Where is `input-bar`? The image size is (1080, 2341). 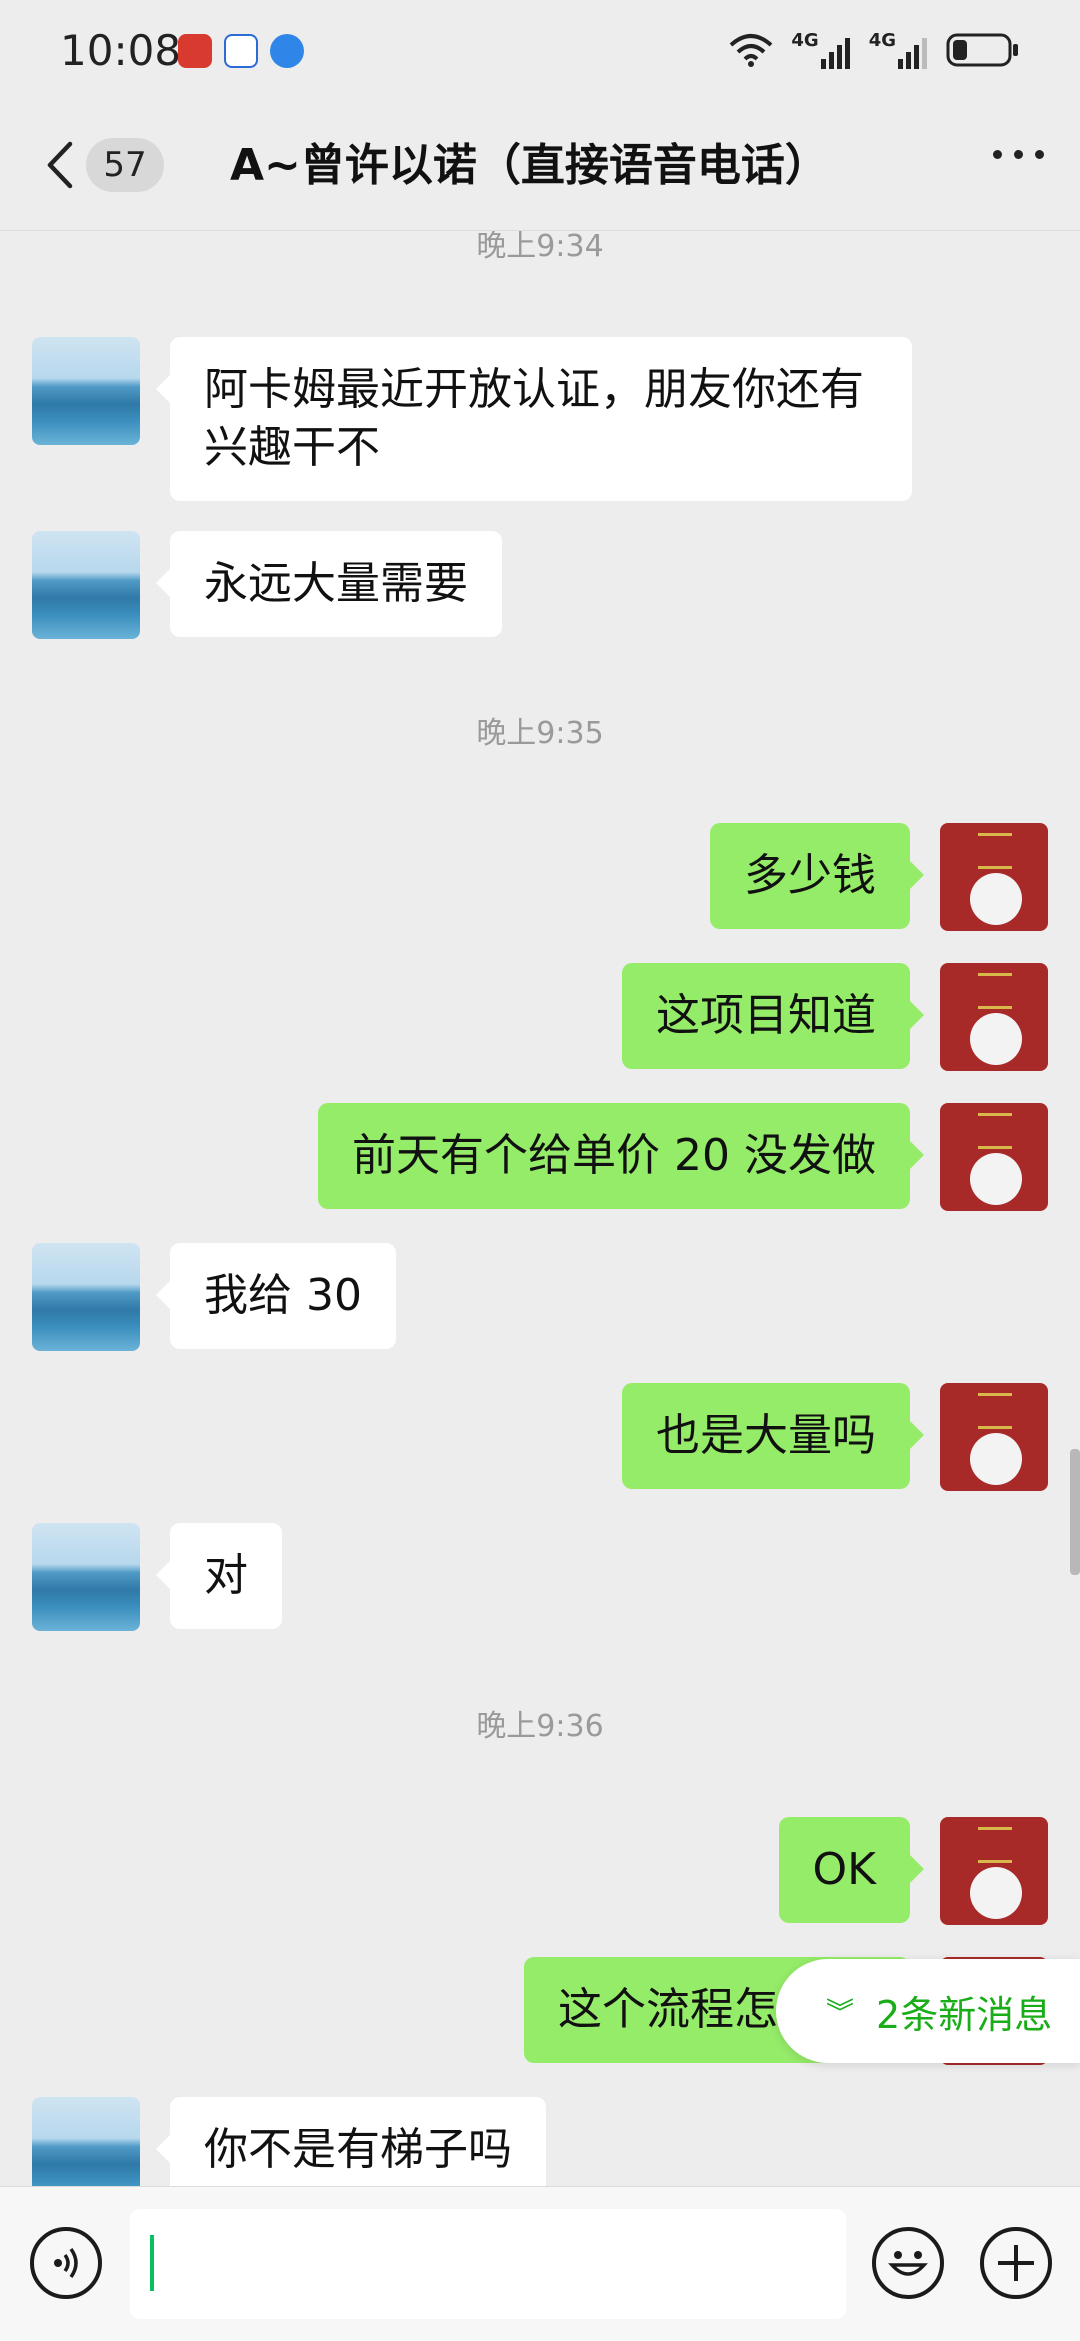 input-bar is located at coordinates (540, 2263).